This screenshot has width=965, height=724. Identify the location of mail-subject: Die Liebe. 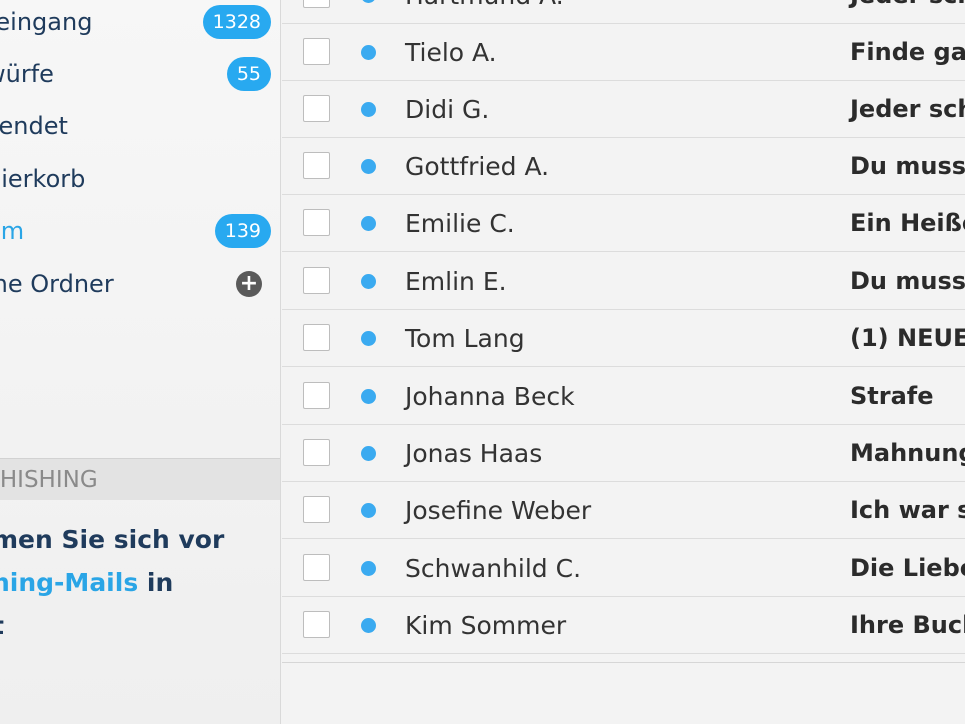
(907, 568).